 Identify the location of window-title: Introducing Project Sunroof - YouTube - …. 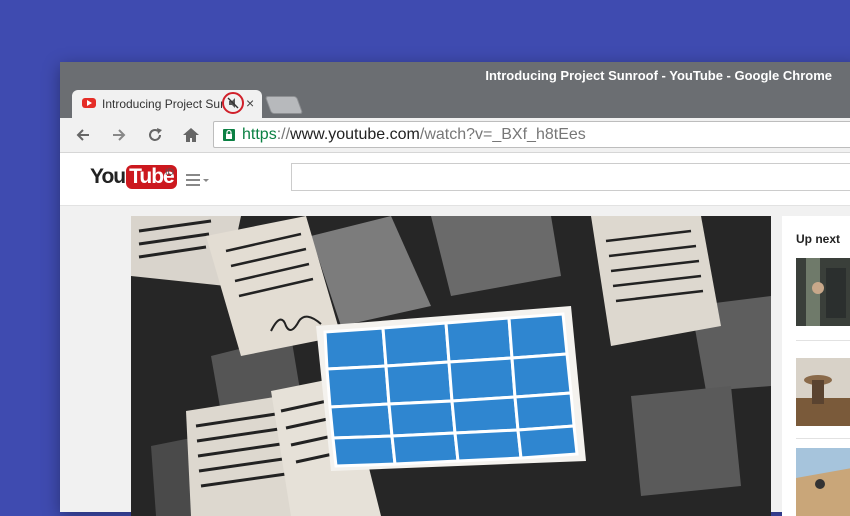
(658, 75).